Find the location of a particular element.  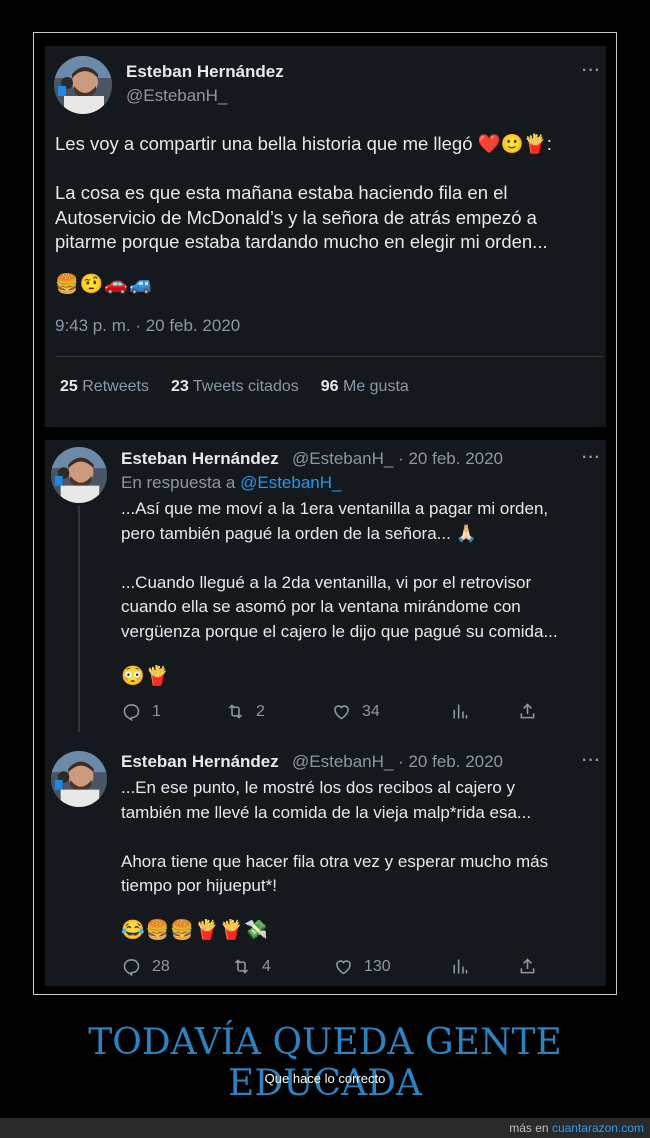

tweet-emojis: 🍔🤨🚗🚙 is located at coordinates (104, 284).